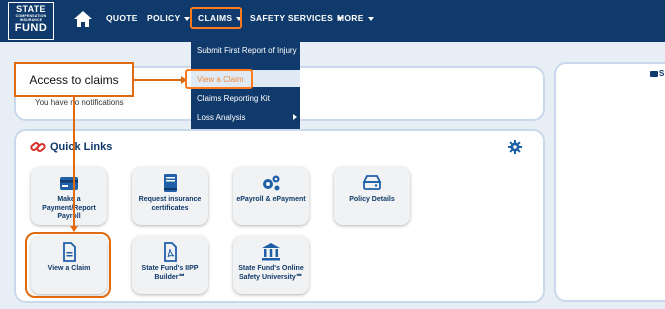 Image resolution: width=665 pixels, height=309 pixels. Describe the element at coordinates (69, 183) in the screenshot. I see `credit-card-icon` at that location.